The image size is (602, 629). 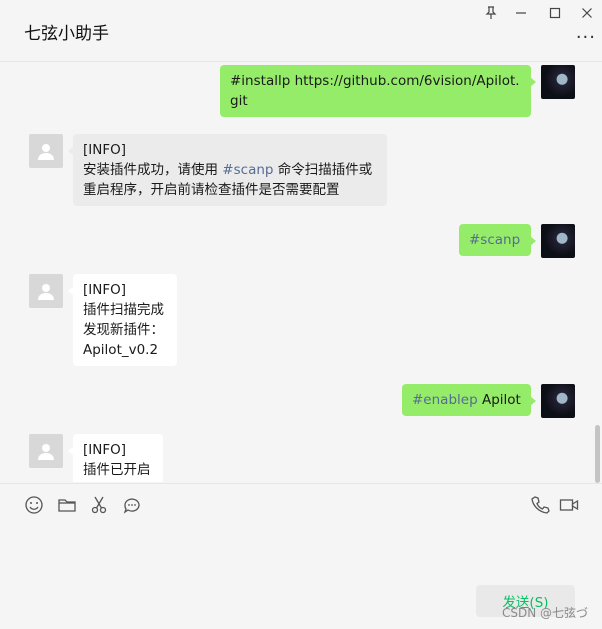 What do you see at coordinates (587, 13) in the screenshot?
I see `close-icon` at bounding box center [587, 13].